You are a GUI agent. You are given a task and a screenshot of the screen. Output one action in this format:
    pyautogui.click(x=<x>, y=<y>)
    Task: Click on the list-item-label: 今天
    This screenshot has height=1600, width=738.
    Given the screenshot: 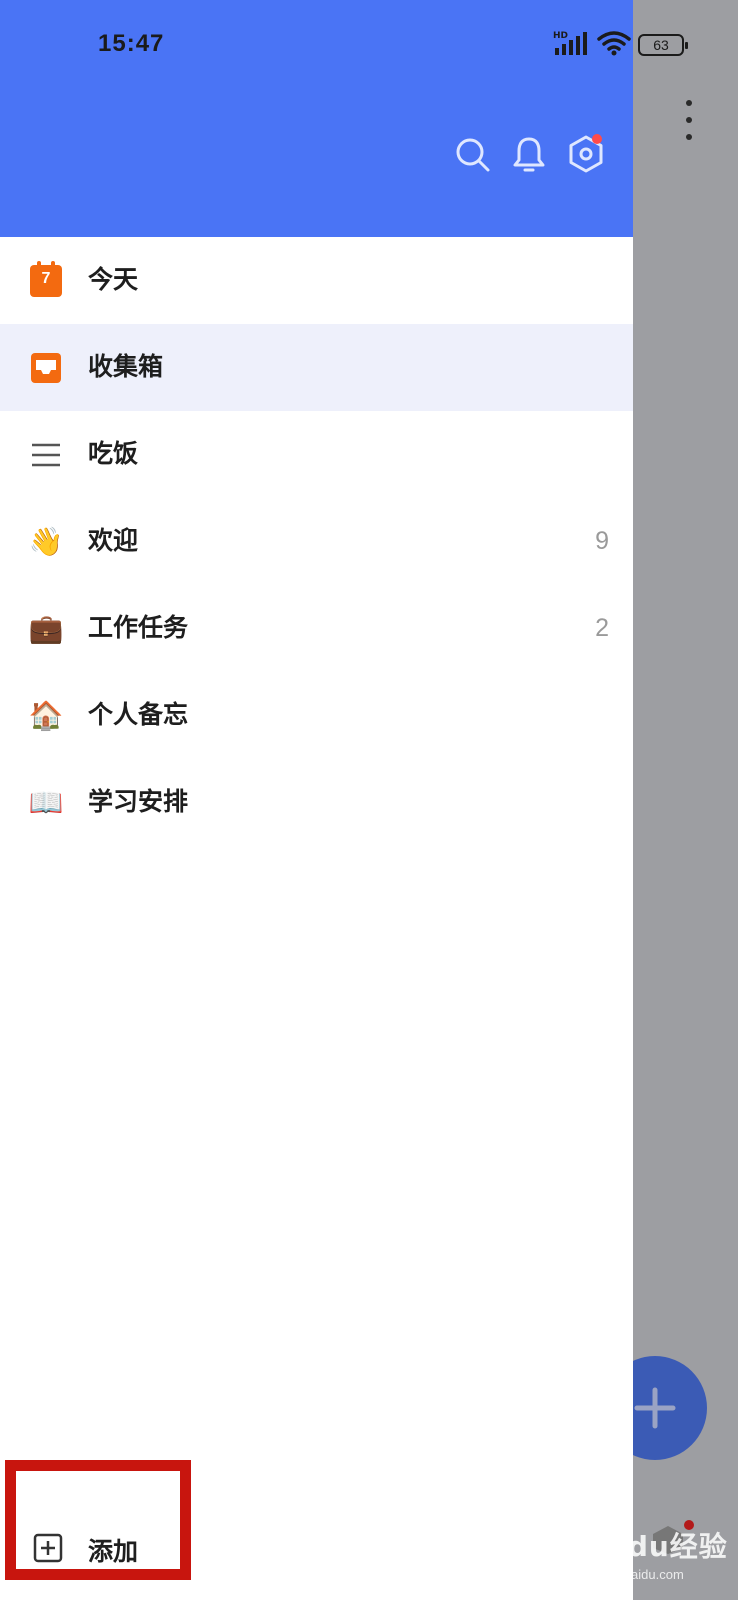 What is the action you would take?
    pyautogui.click(x=113, y=280)
    